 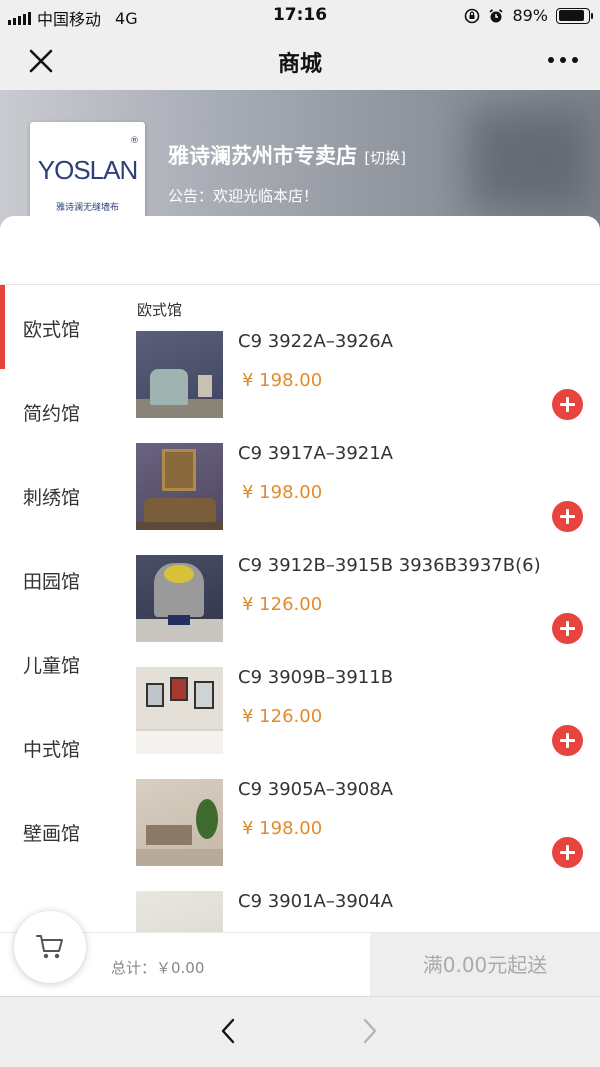 What do you see at coordinates (316, 677) in the screenshot?
I see `product-name: C9 3909B–3911B` at bounding box center [316, 677].